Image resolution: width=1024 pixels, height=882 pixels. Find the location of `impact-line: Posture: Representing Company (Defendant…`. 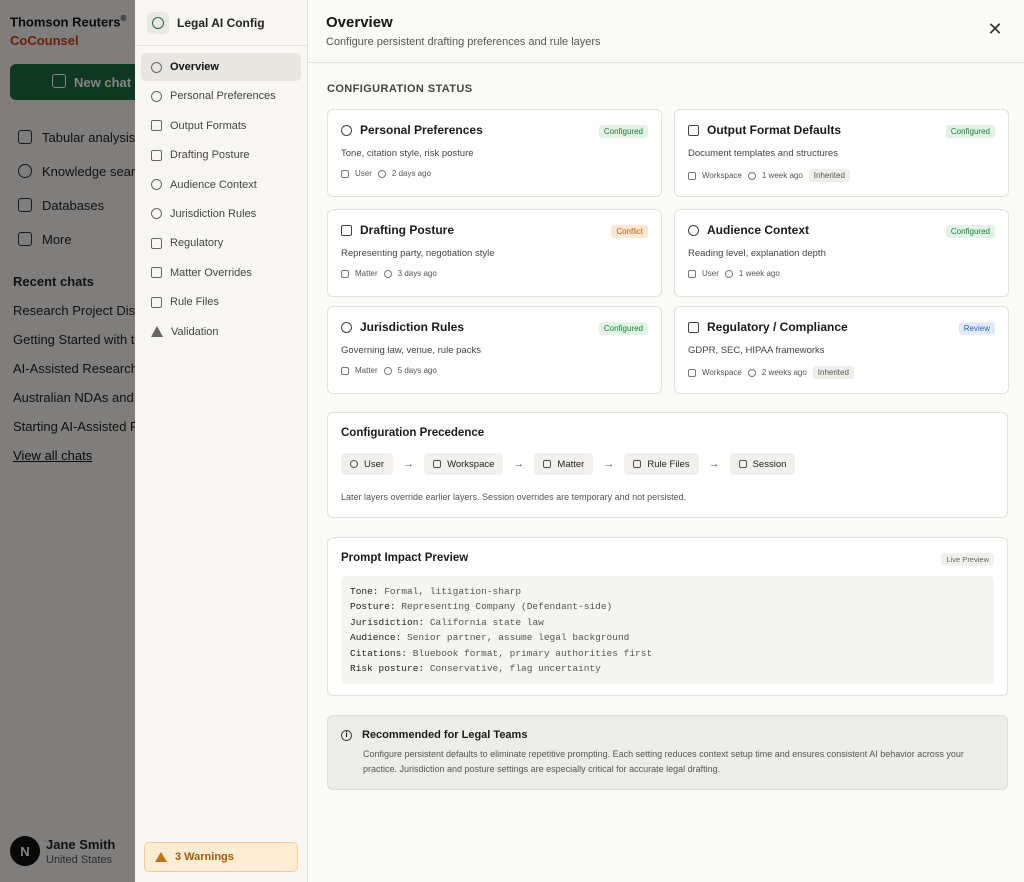

impact-line: Posture: Representing Company (Defendant… is located at coordinates (481, 607).